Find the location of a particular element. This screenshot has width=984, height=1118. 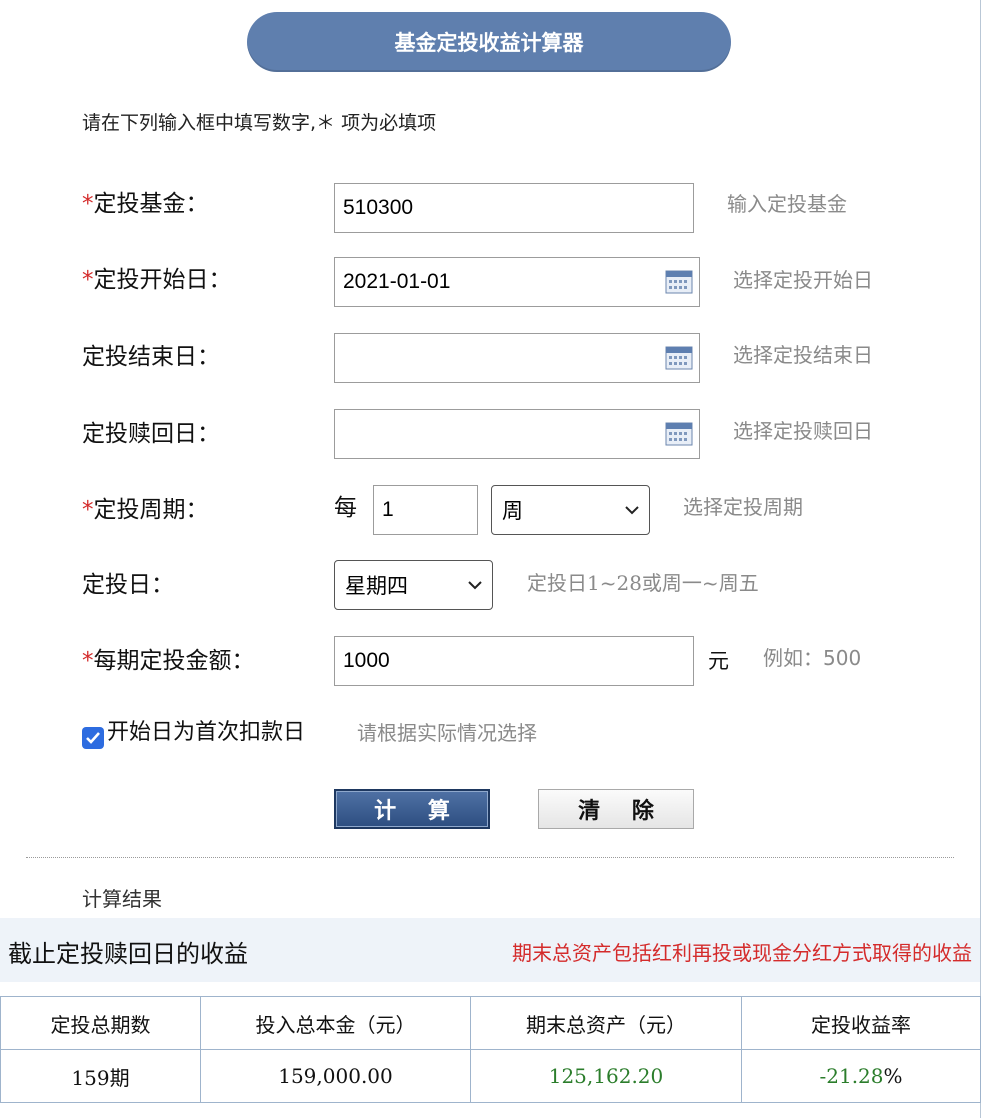

percent-sign: % is located at coordinates (893, 1076).